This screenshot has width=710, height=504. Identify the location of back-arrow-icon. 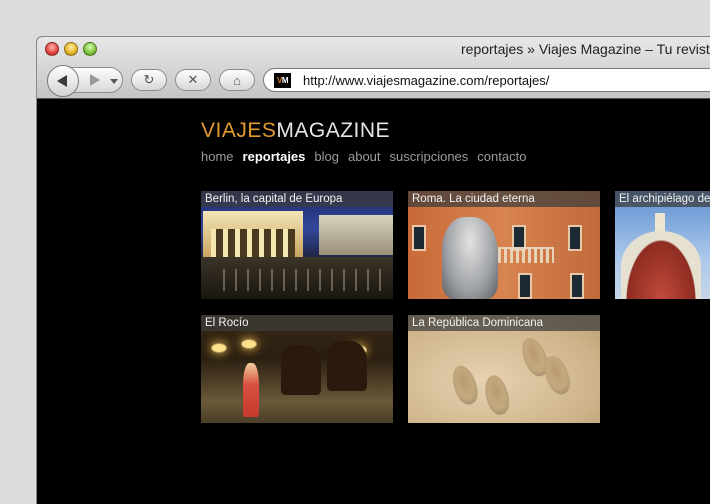
(61, 81).